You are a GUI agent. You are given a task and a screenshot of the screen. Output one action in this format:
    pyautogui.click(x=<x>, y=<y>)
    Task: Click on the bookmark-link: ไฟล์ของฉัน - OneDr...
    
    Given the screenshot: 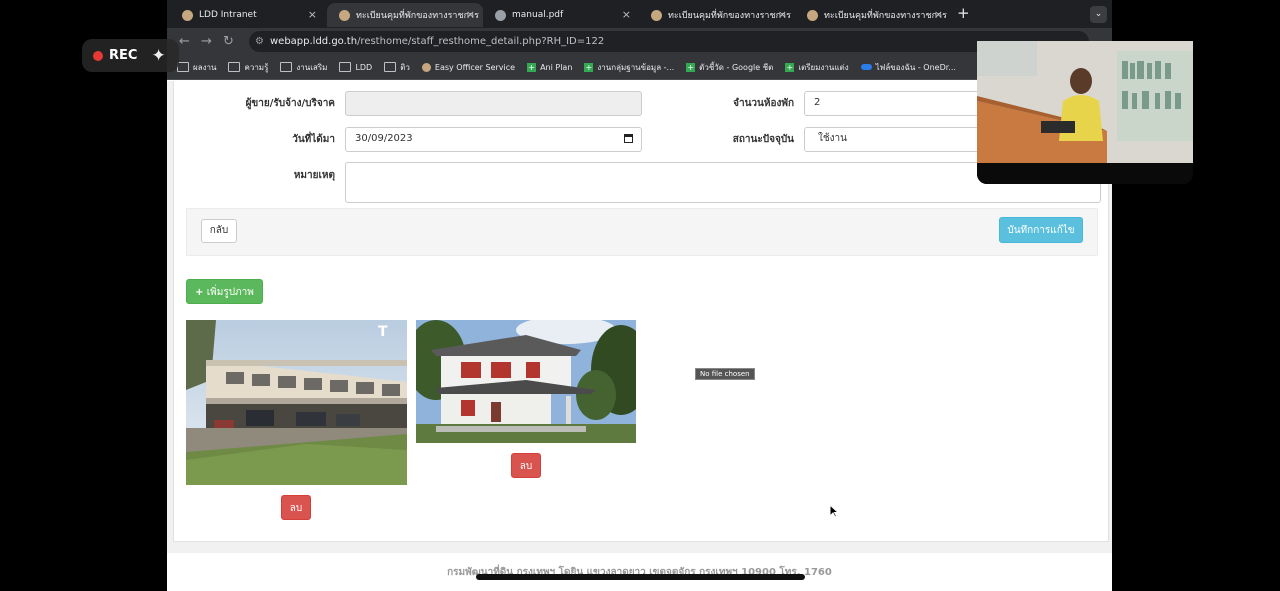 What is the action you would take?
    pyautogui.click(x=908, y=67)
    